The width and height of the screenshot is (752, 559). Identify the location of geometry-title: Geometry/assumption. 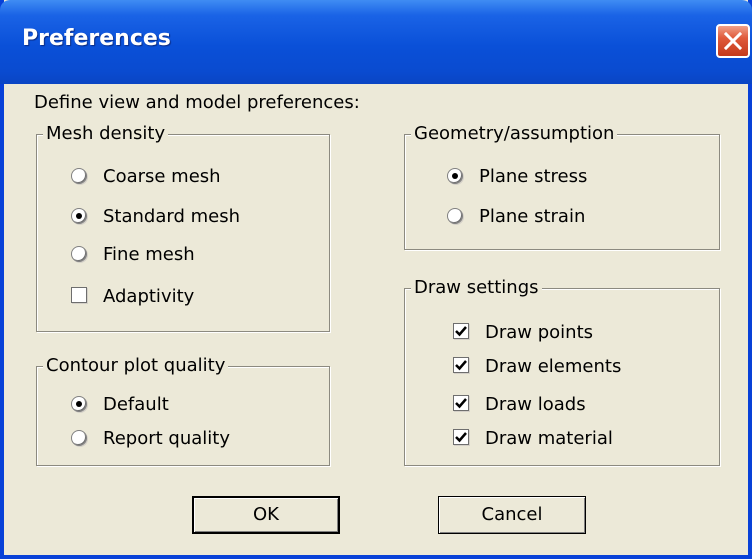
(514, 134).